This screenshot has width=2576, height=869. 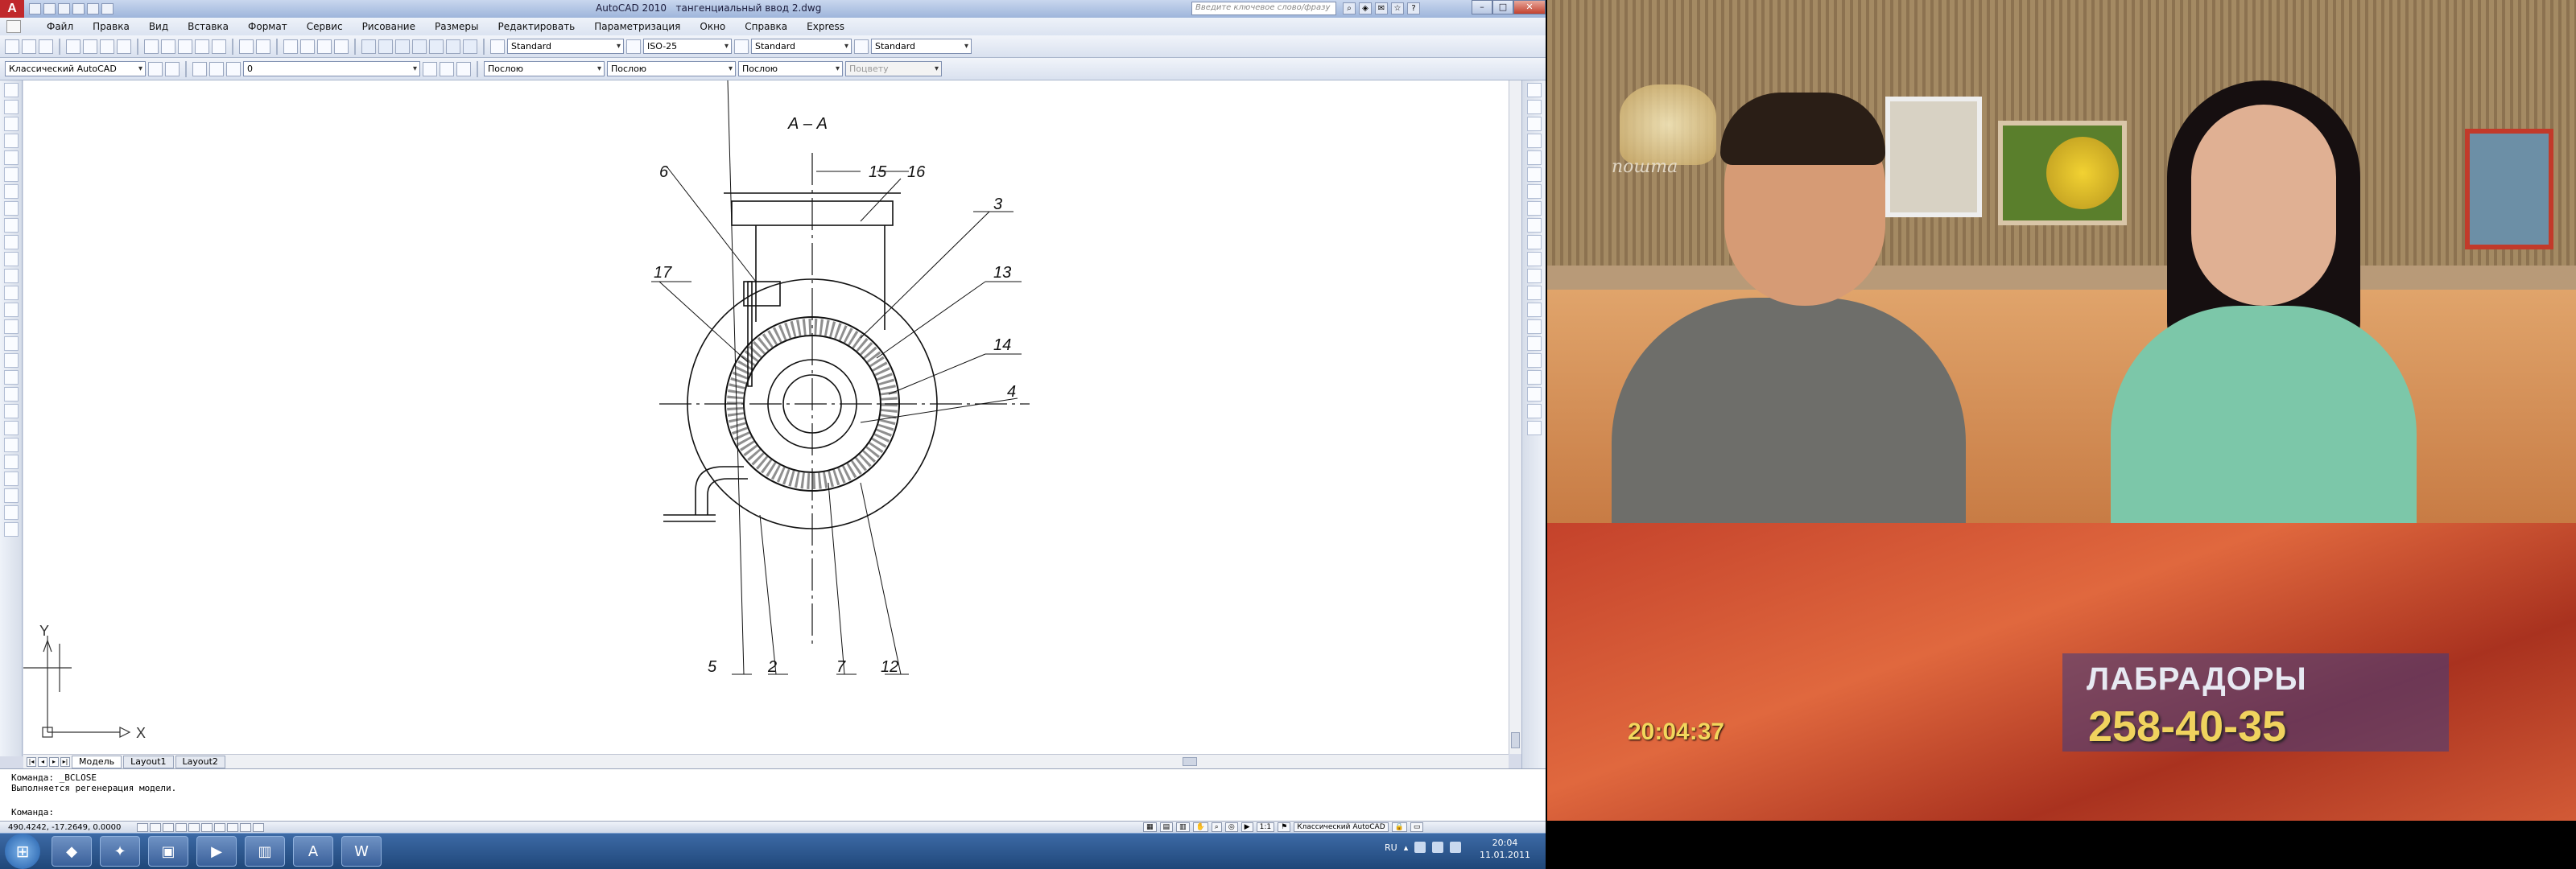 What do you see at coordinates (107, 46) in the screenshot?
I see `publish-icon` at bounding box center [107, 46].